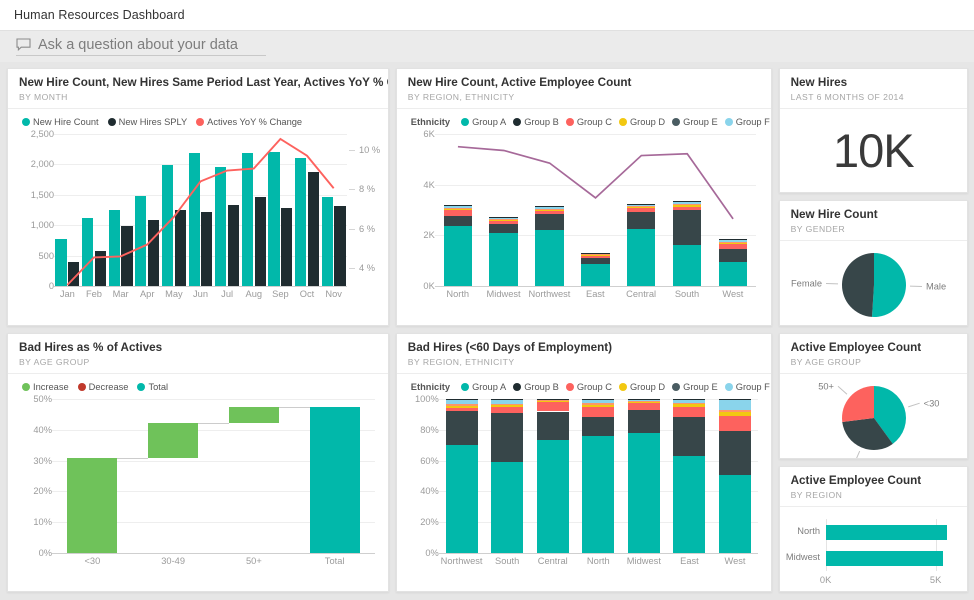  What do you see at coordinates (536, 387) in the screenshot?
I see `legend-item: Group B` at bounding box center [536, 387].